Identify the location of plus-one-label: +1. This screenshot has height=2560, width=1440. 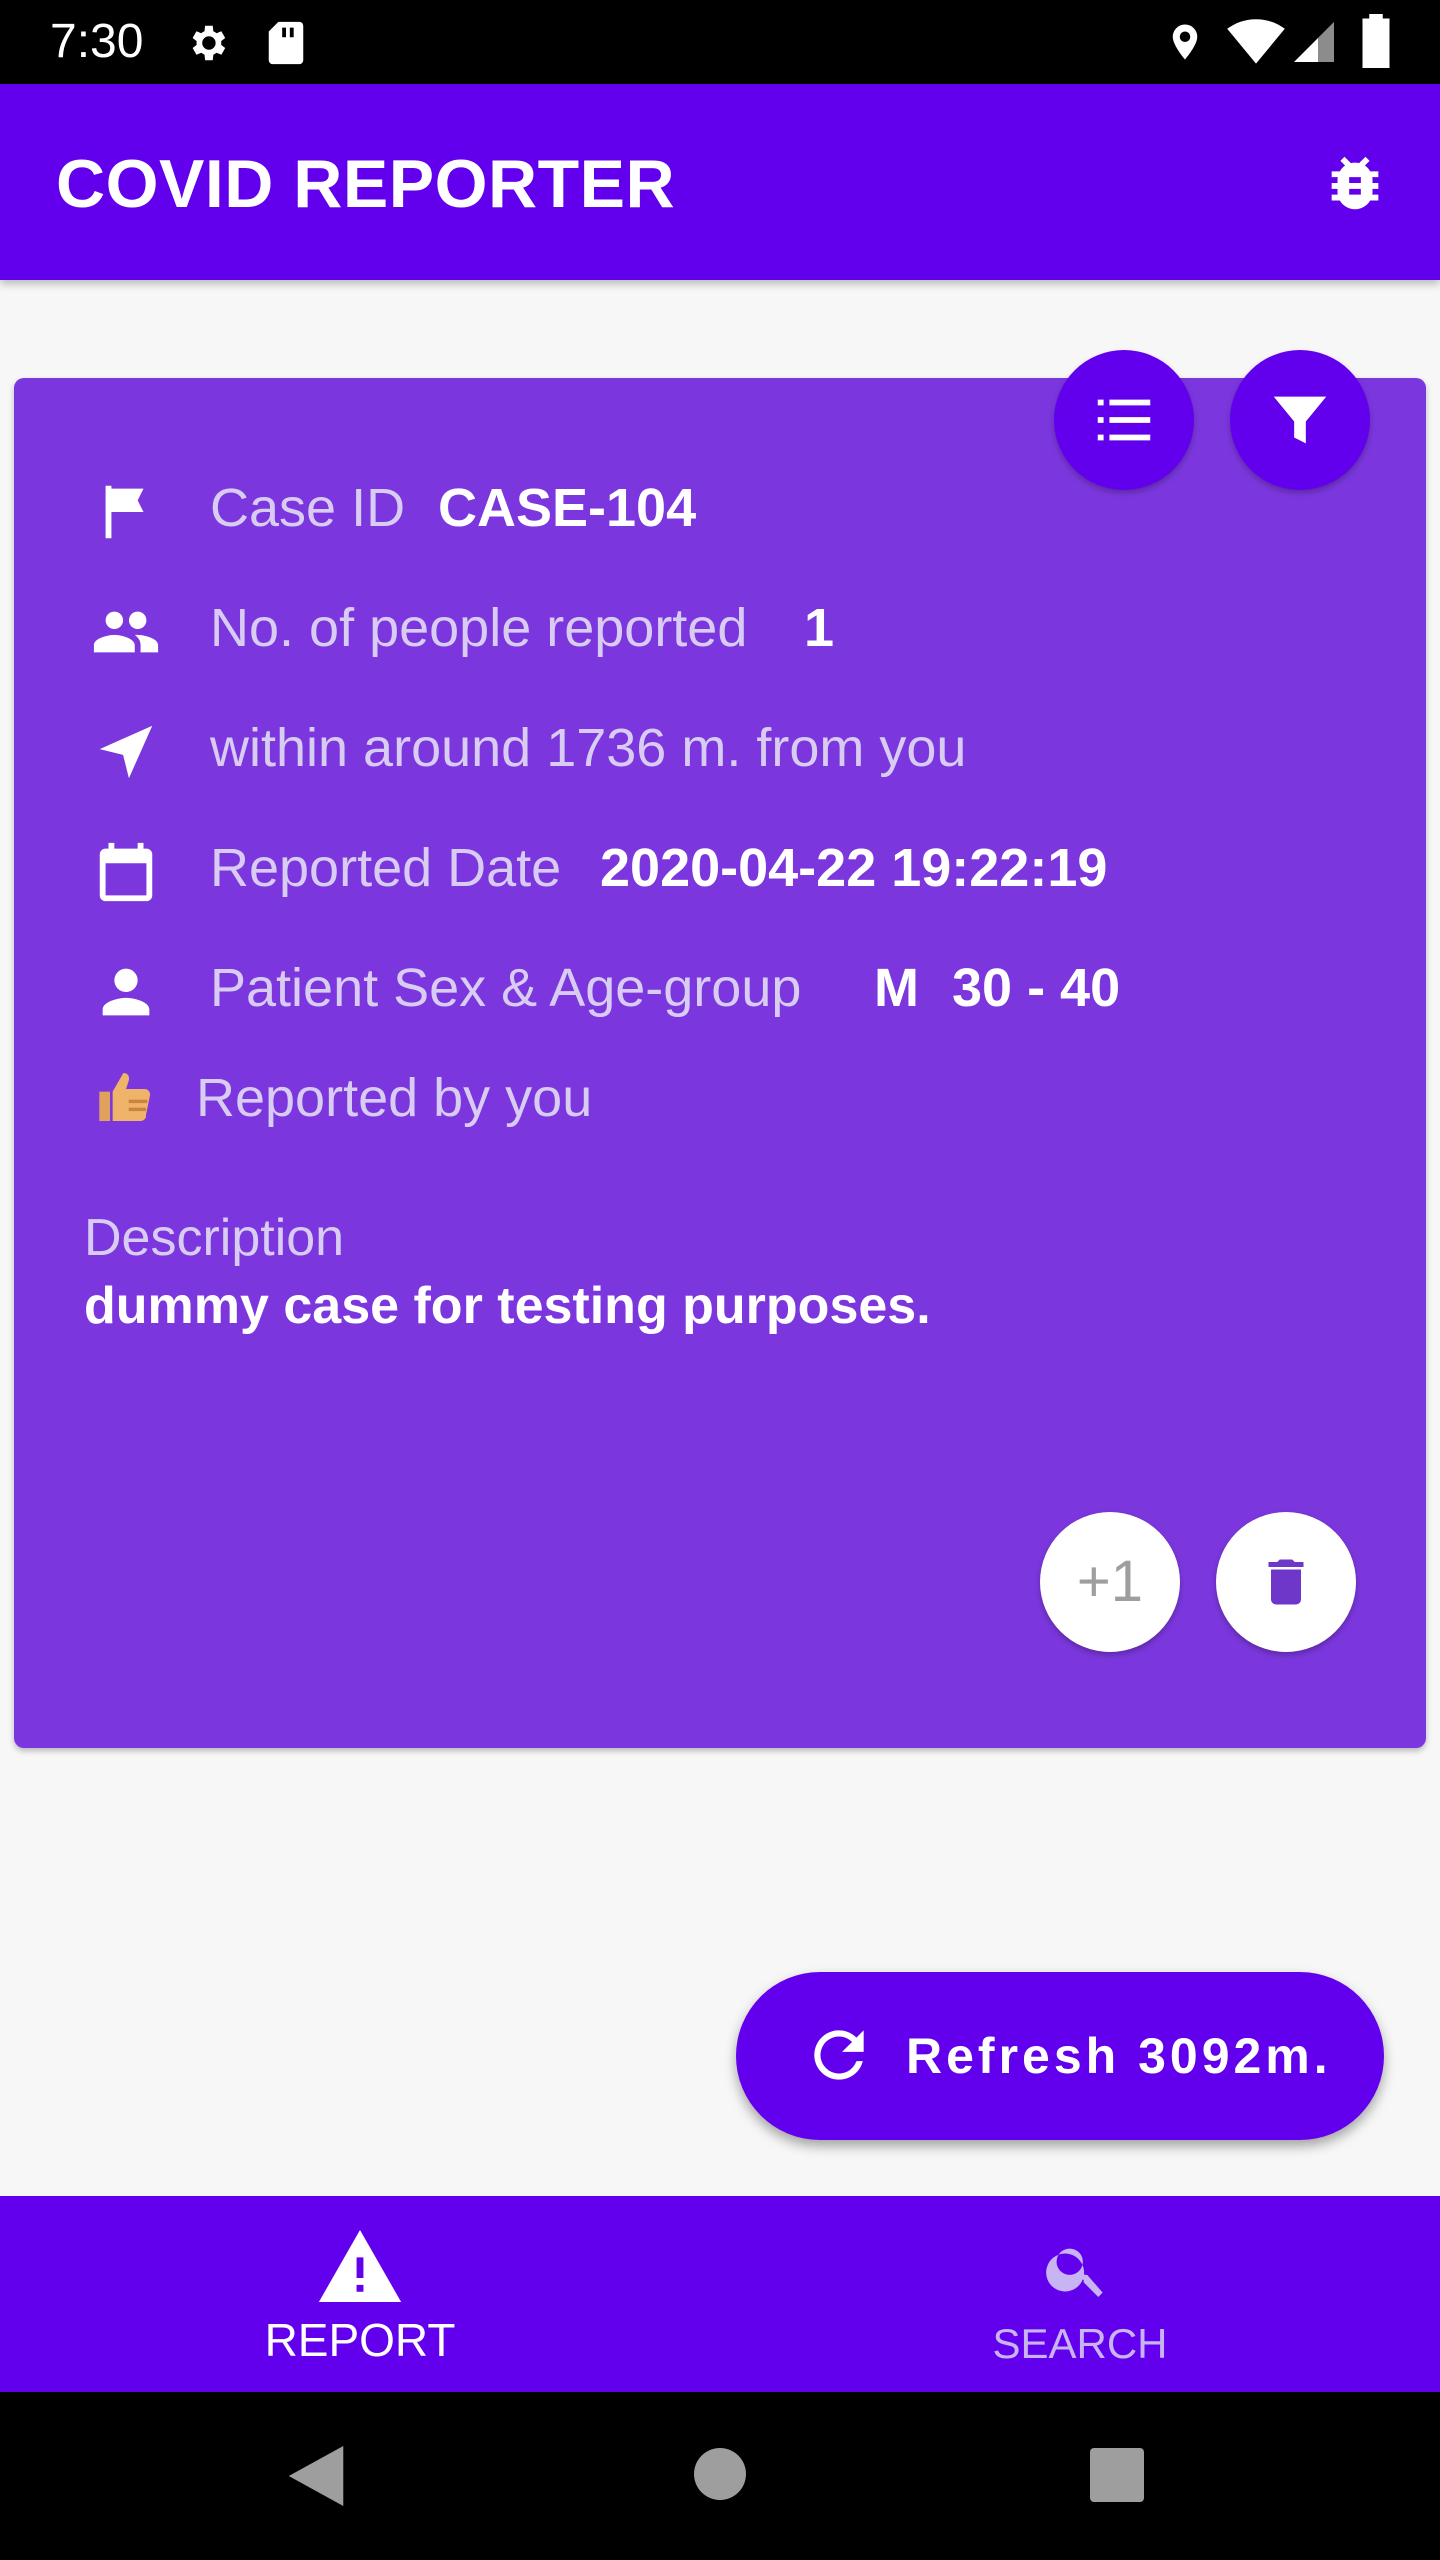
(1110, 1581).